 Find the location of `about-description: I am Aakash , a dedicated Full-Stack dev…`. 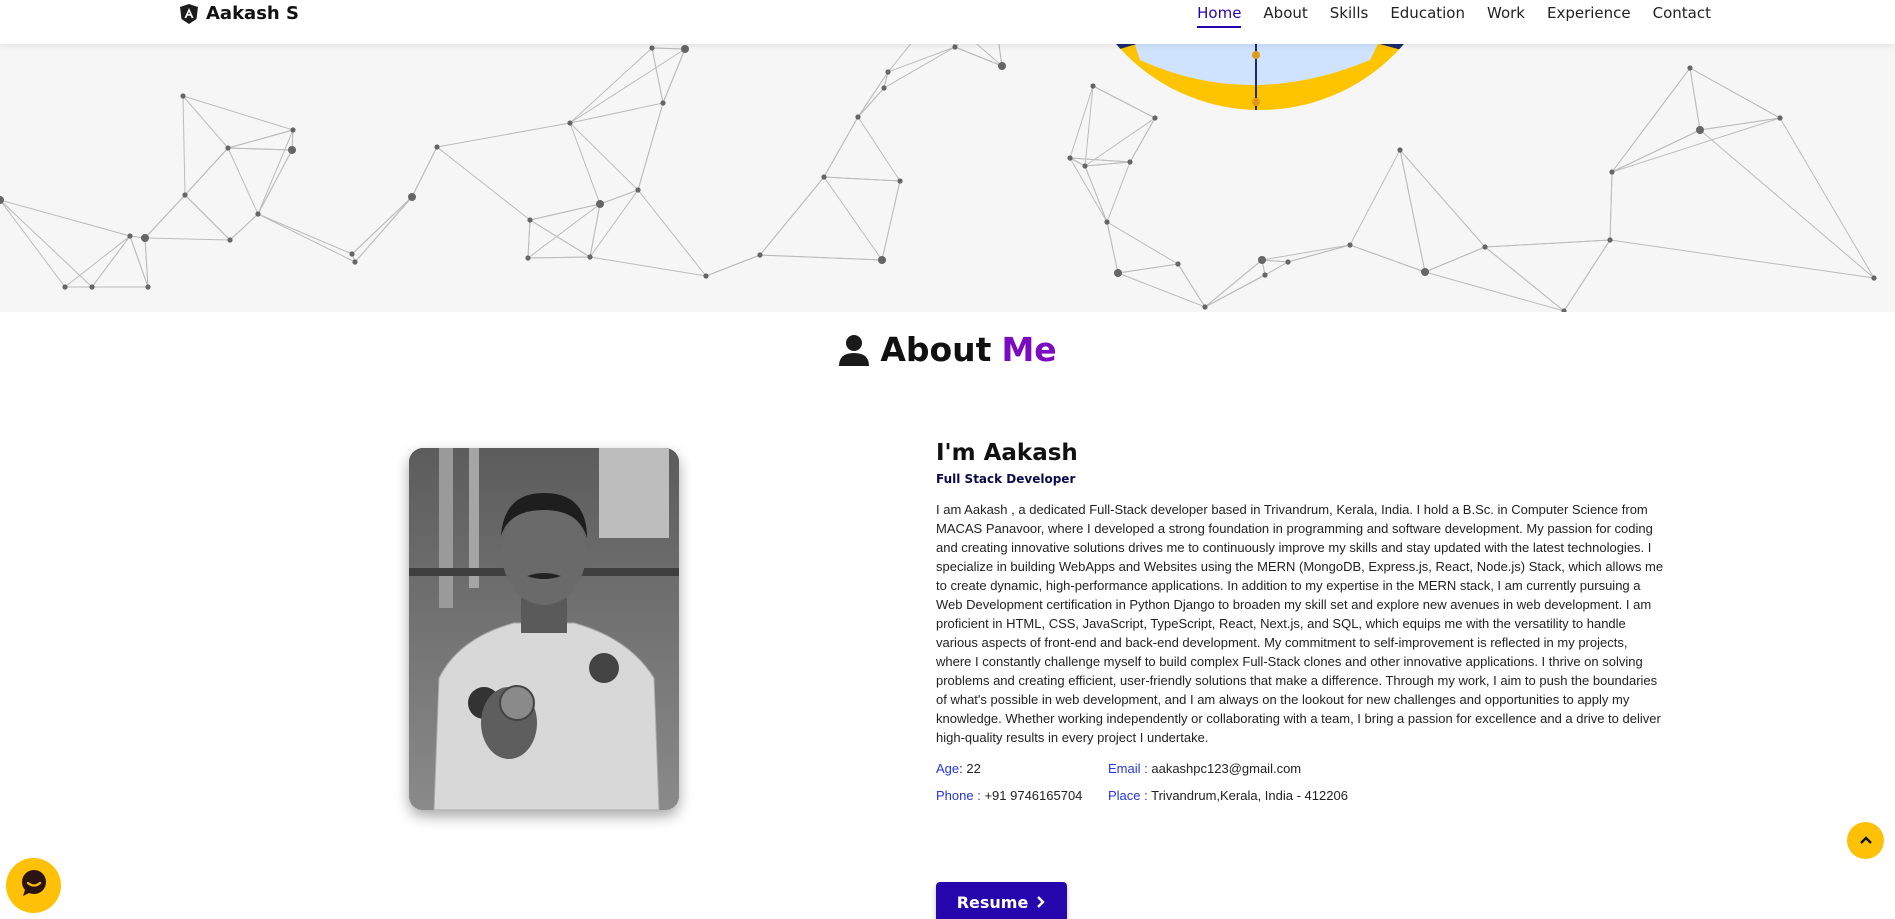

about-description: I am Aakash , a dedicated Full-Stack dev… is located at coordinates (1300, 623).